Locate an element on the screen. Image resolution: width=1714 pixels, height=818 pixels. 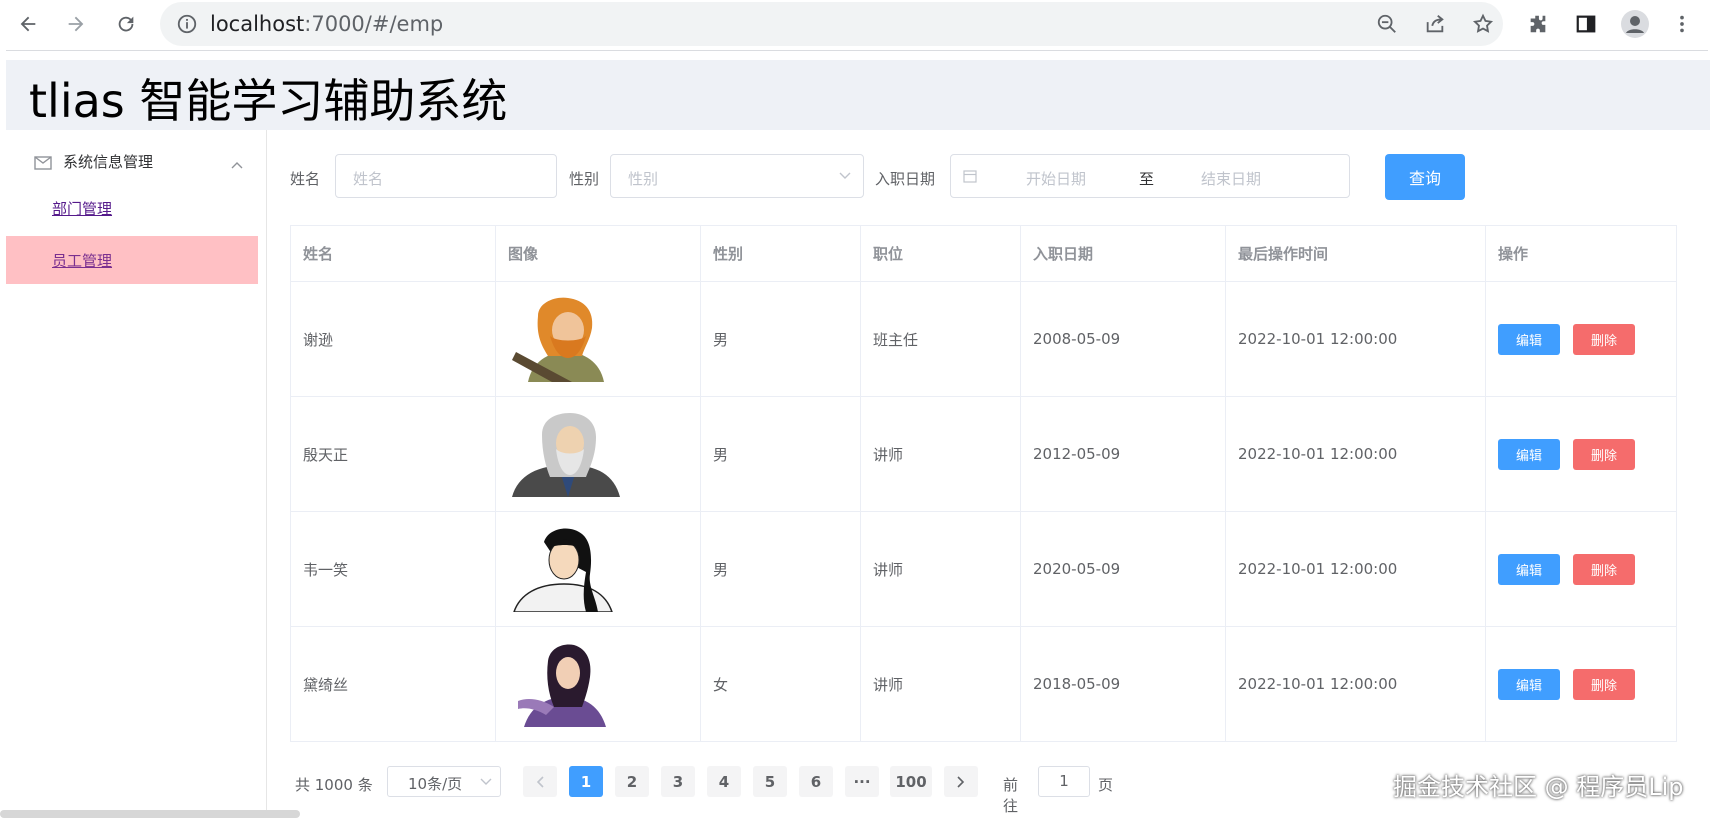
start-date-input: 开始日期 is located at coordinates (1056, 178).